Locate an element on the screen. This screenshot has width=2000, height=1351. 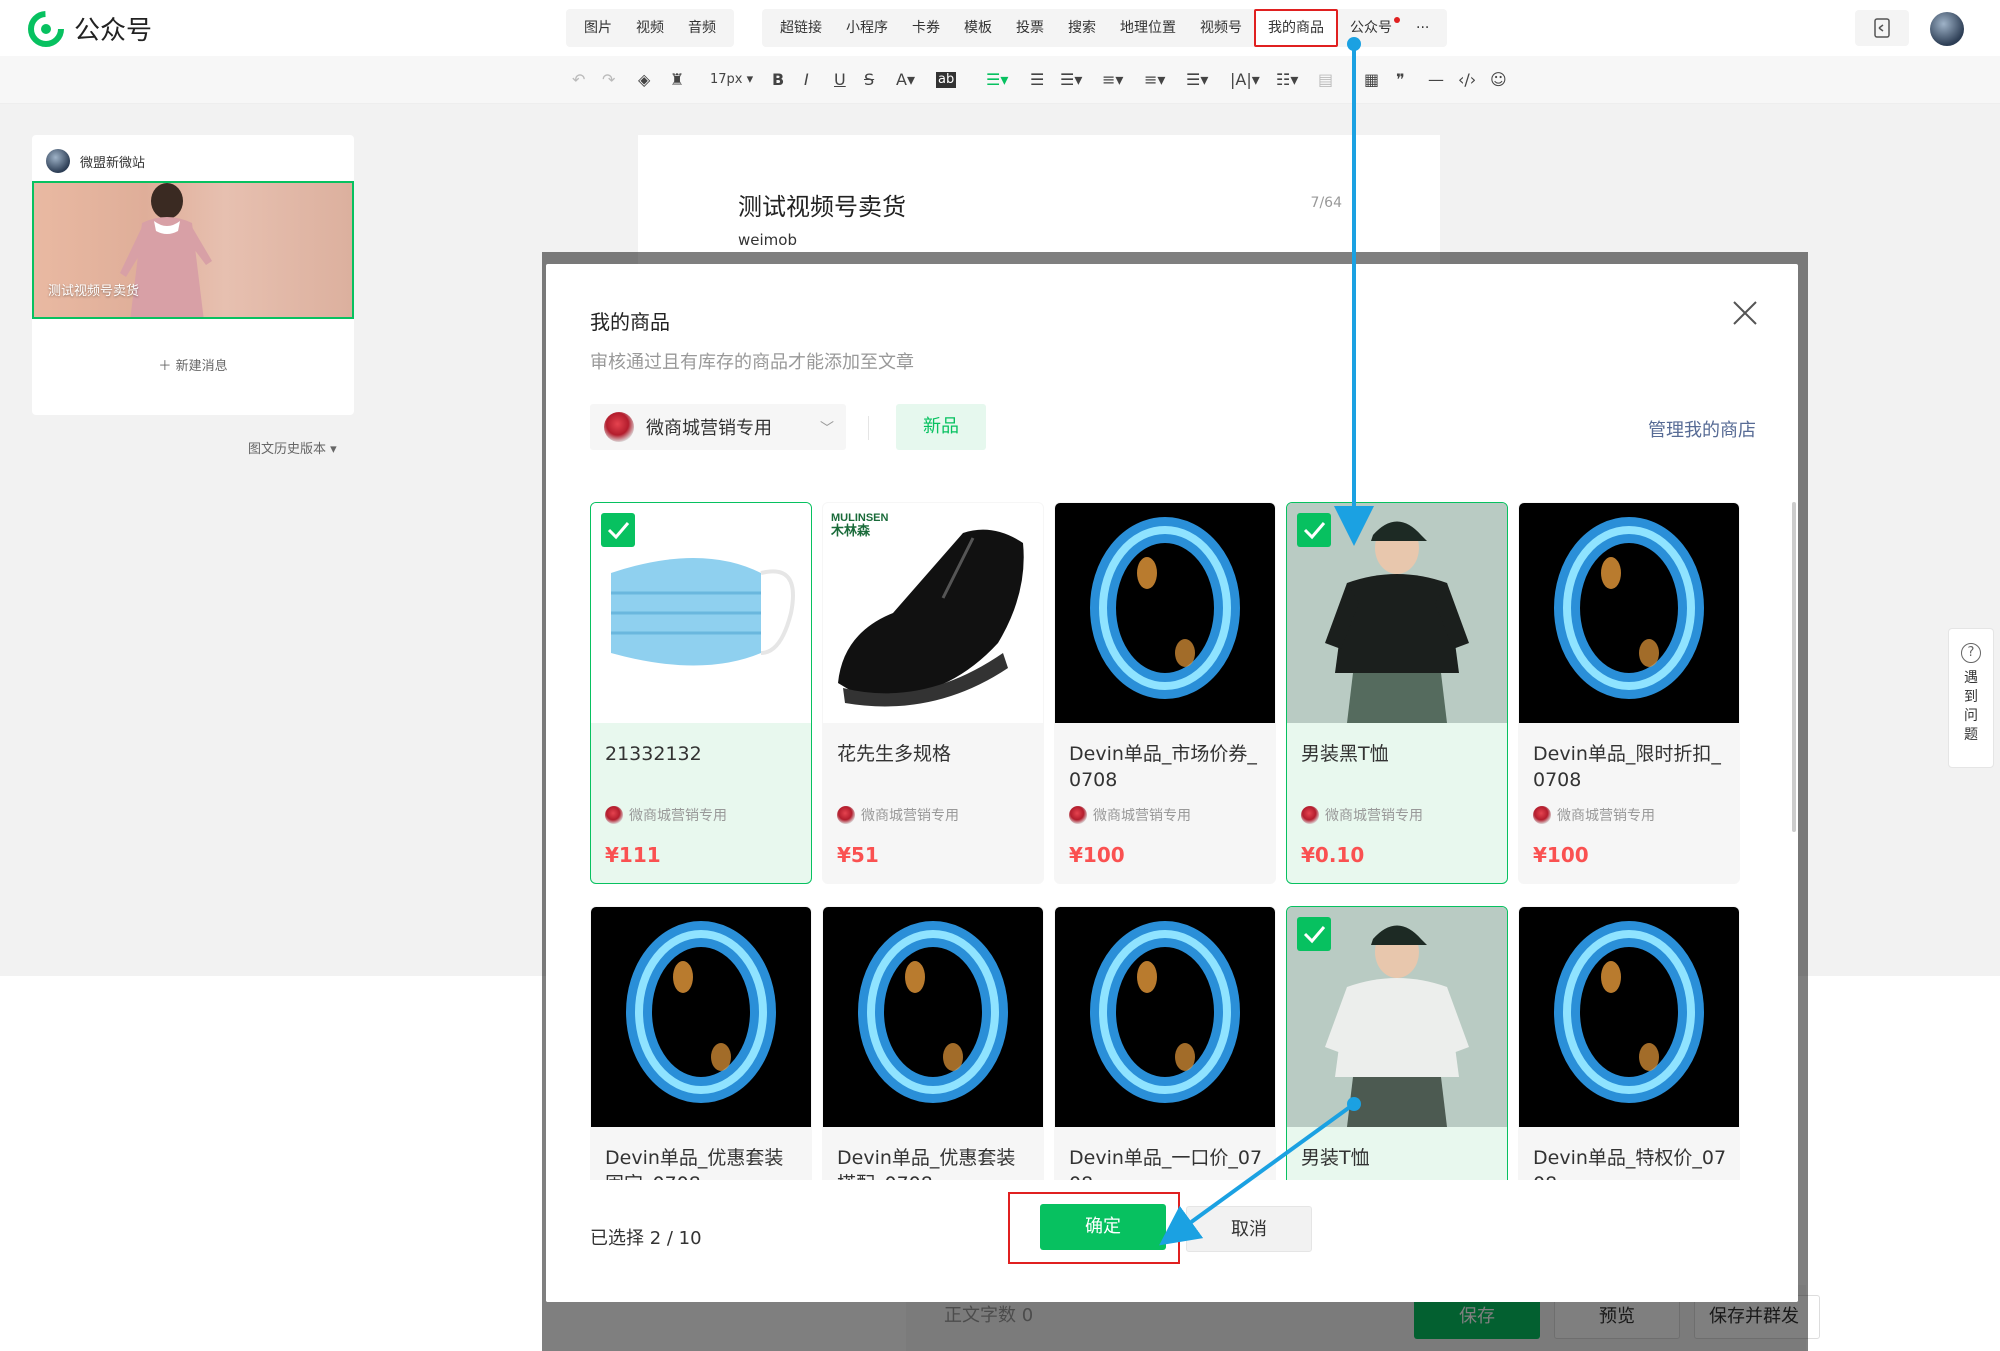
article-list-panel: 微盟新微站 测试视频号卖货 ＋ 新建消息 is located at coordinates (193, 275).